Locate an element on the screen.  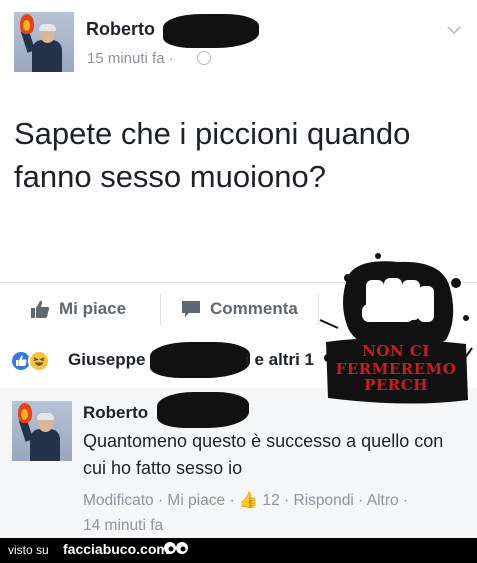
like-button: Mi piace is located at coordinates (78, 309).